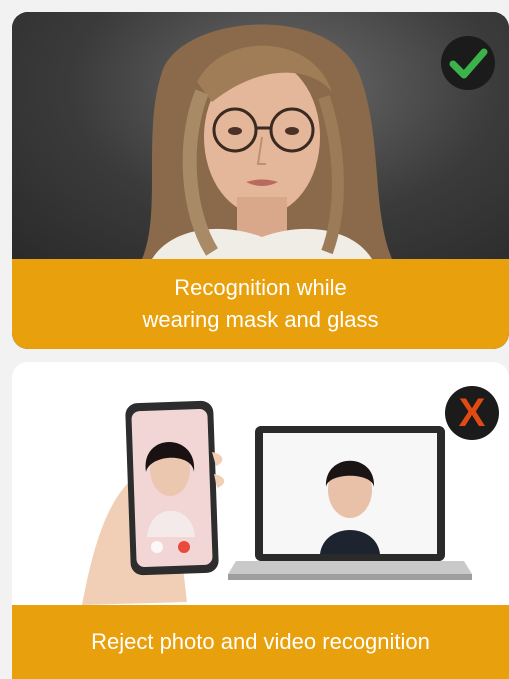 This screenshot has height=679, width=509. What do you see at coordinates (260, 287) in the screenshot?
I see `accept-caption-line1: Recognition while` at bounding box center [260, 287].